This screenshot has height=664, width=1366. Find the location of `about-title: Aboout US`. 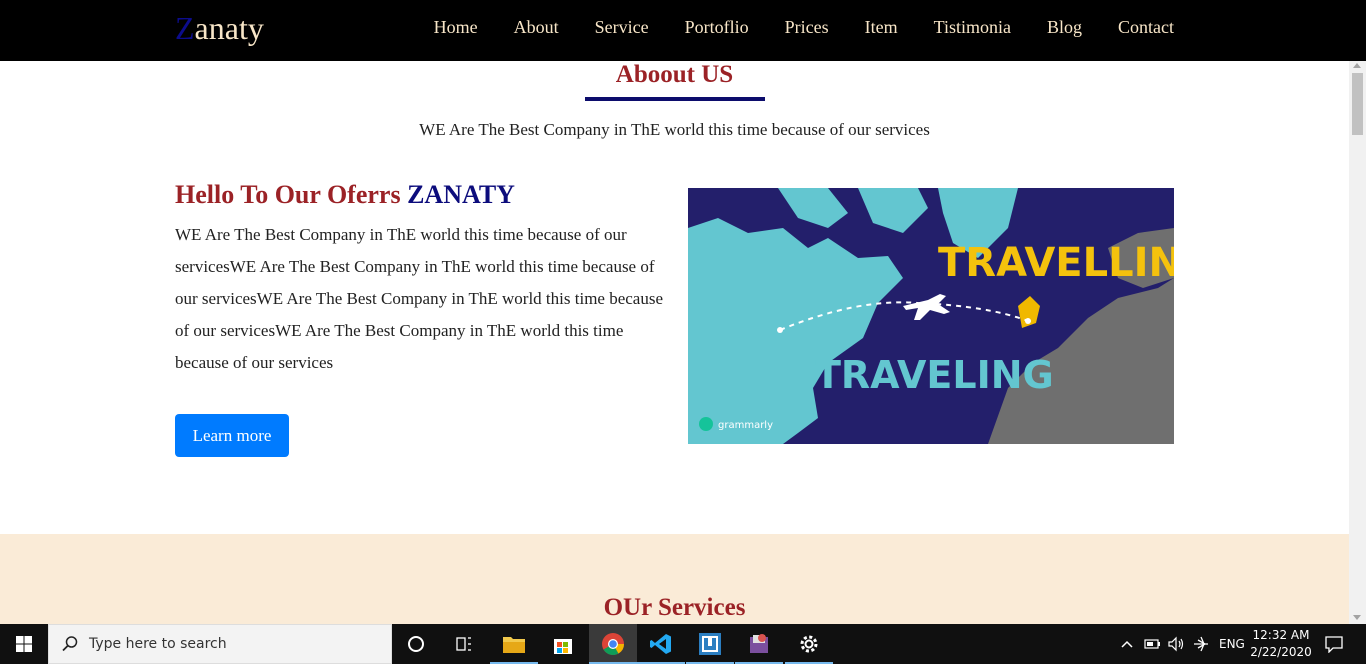

about-title: Aboout US is located at coordinates (674, 74).